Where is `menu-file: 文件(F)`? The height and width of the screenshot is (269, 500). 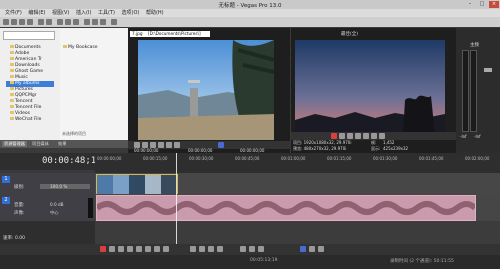
menu-file: 文件(F) is located at coordinates (13, 13).